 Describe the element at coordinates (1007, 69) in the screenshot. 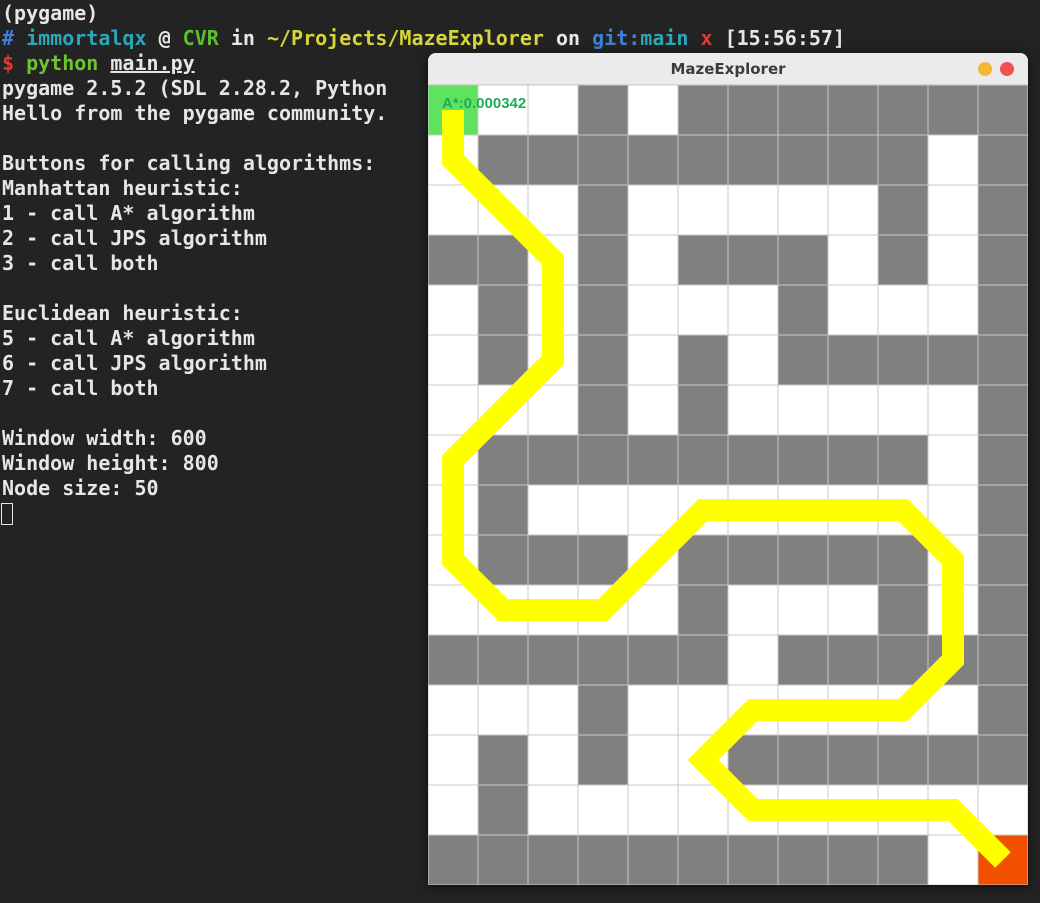

I see `close-button` at that location.